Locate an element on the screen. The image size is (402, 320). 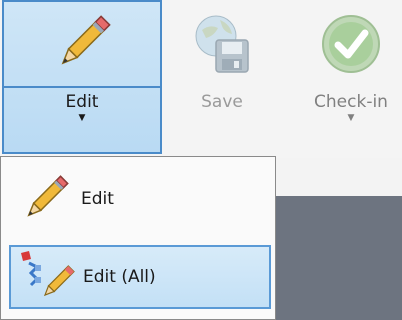
save-button-label: Save is located at coordinates (222, 102).